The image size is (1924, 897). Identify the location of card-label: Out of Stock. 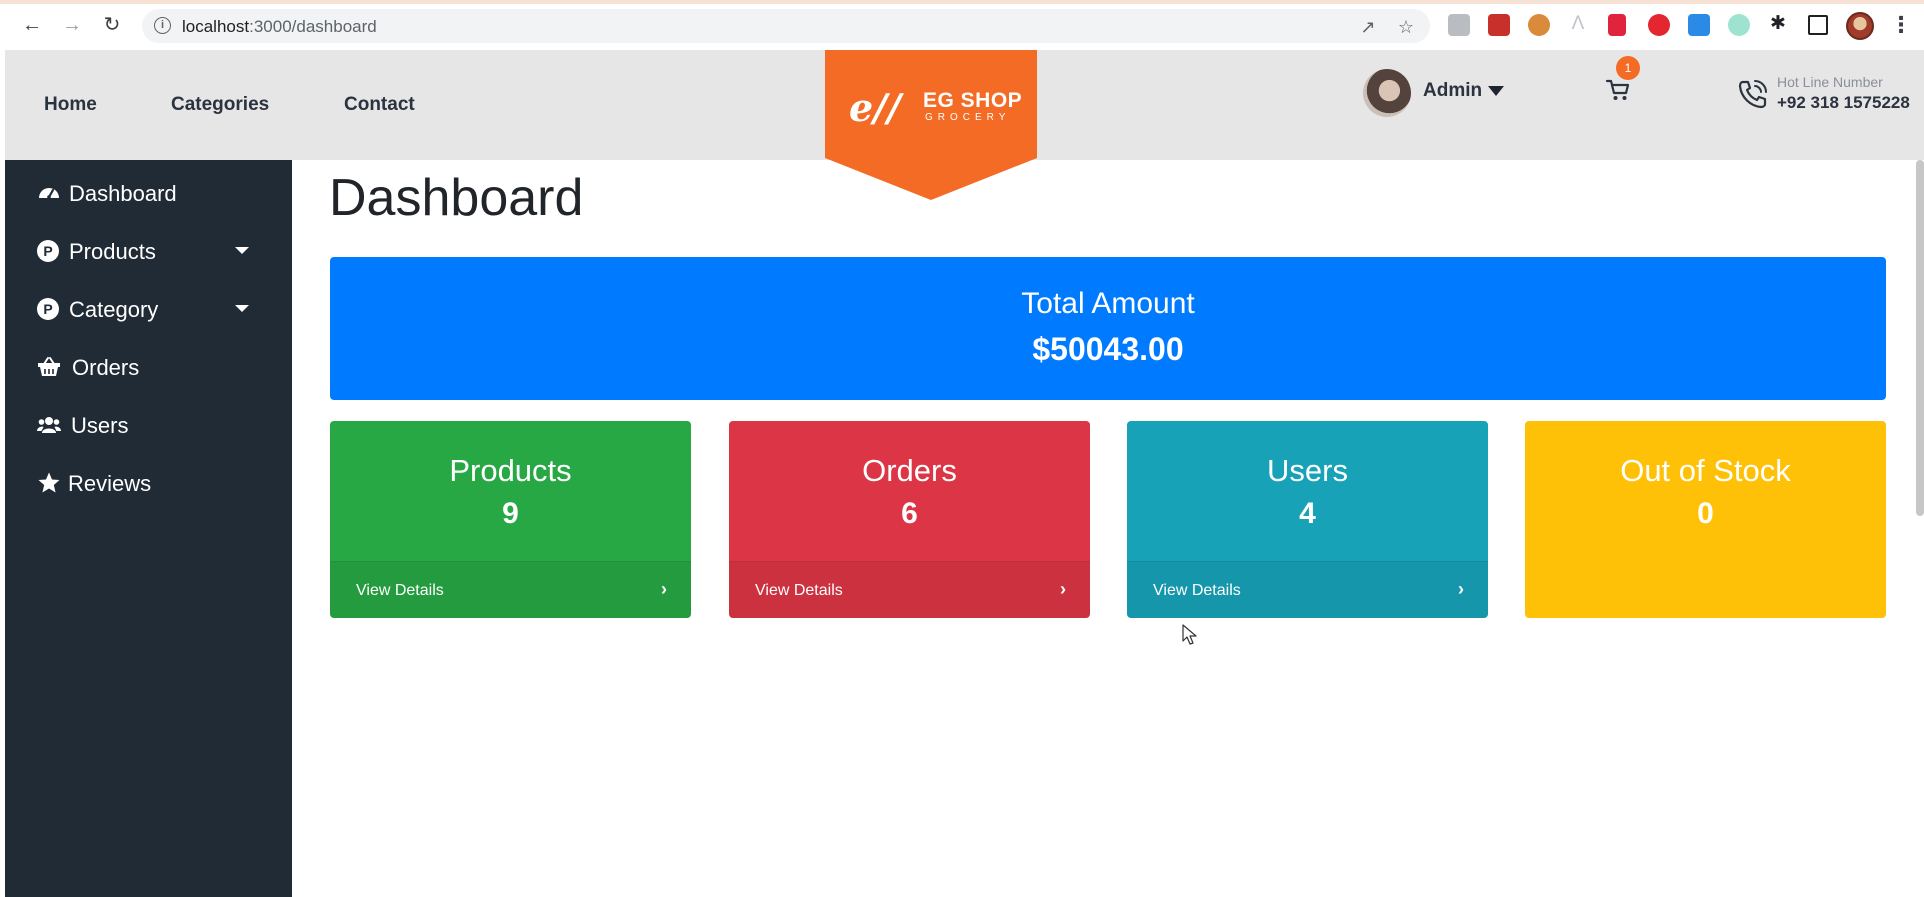
(1705, 470).